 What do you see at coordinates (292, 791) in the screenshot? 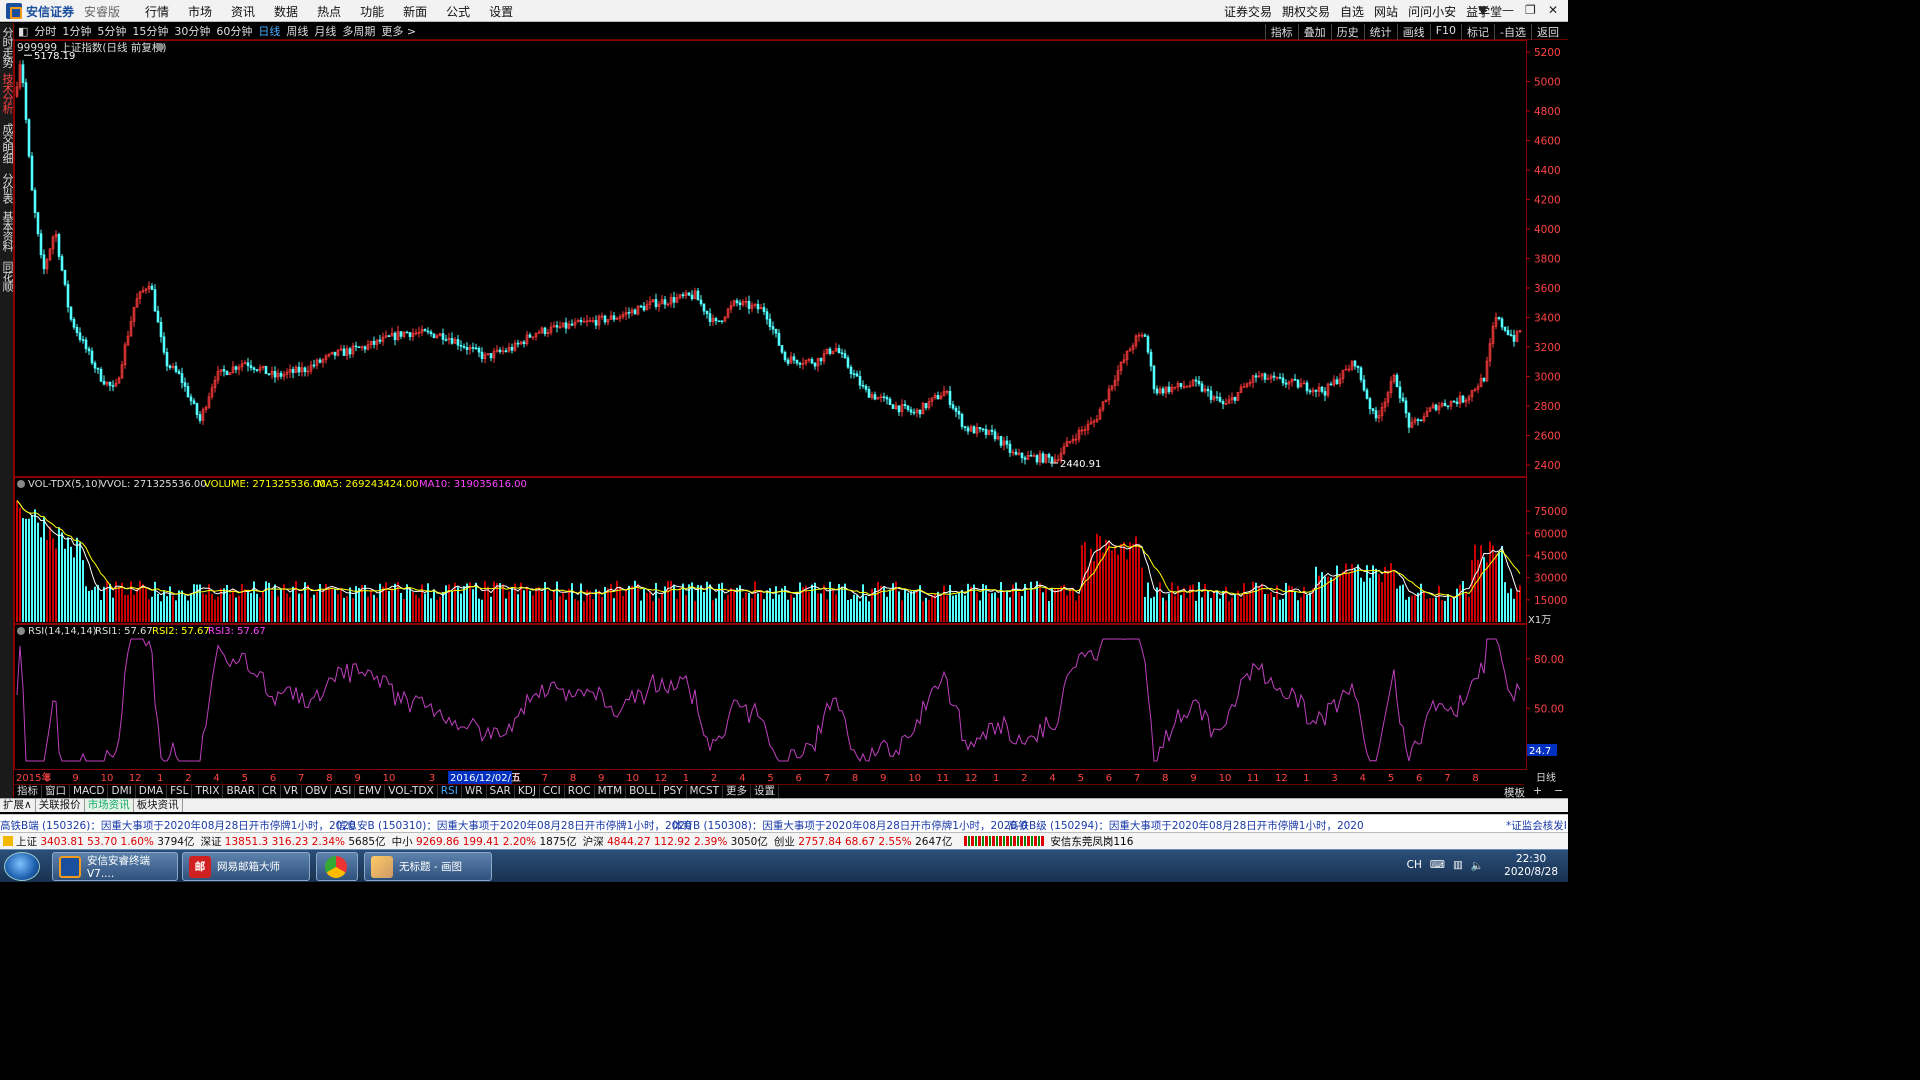
I see `indicator-tab: VR` at bounding box center [292, 791].